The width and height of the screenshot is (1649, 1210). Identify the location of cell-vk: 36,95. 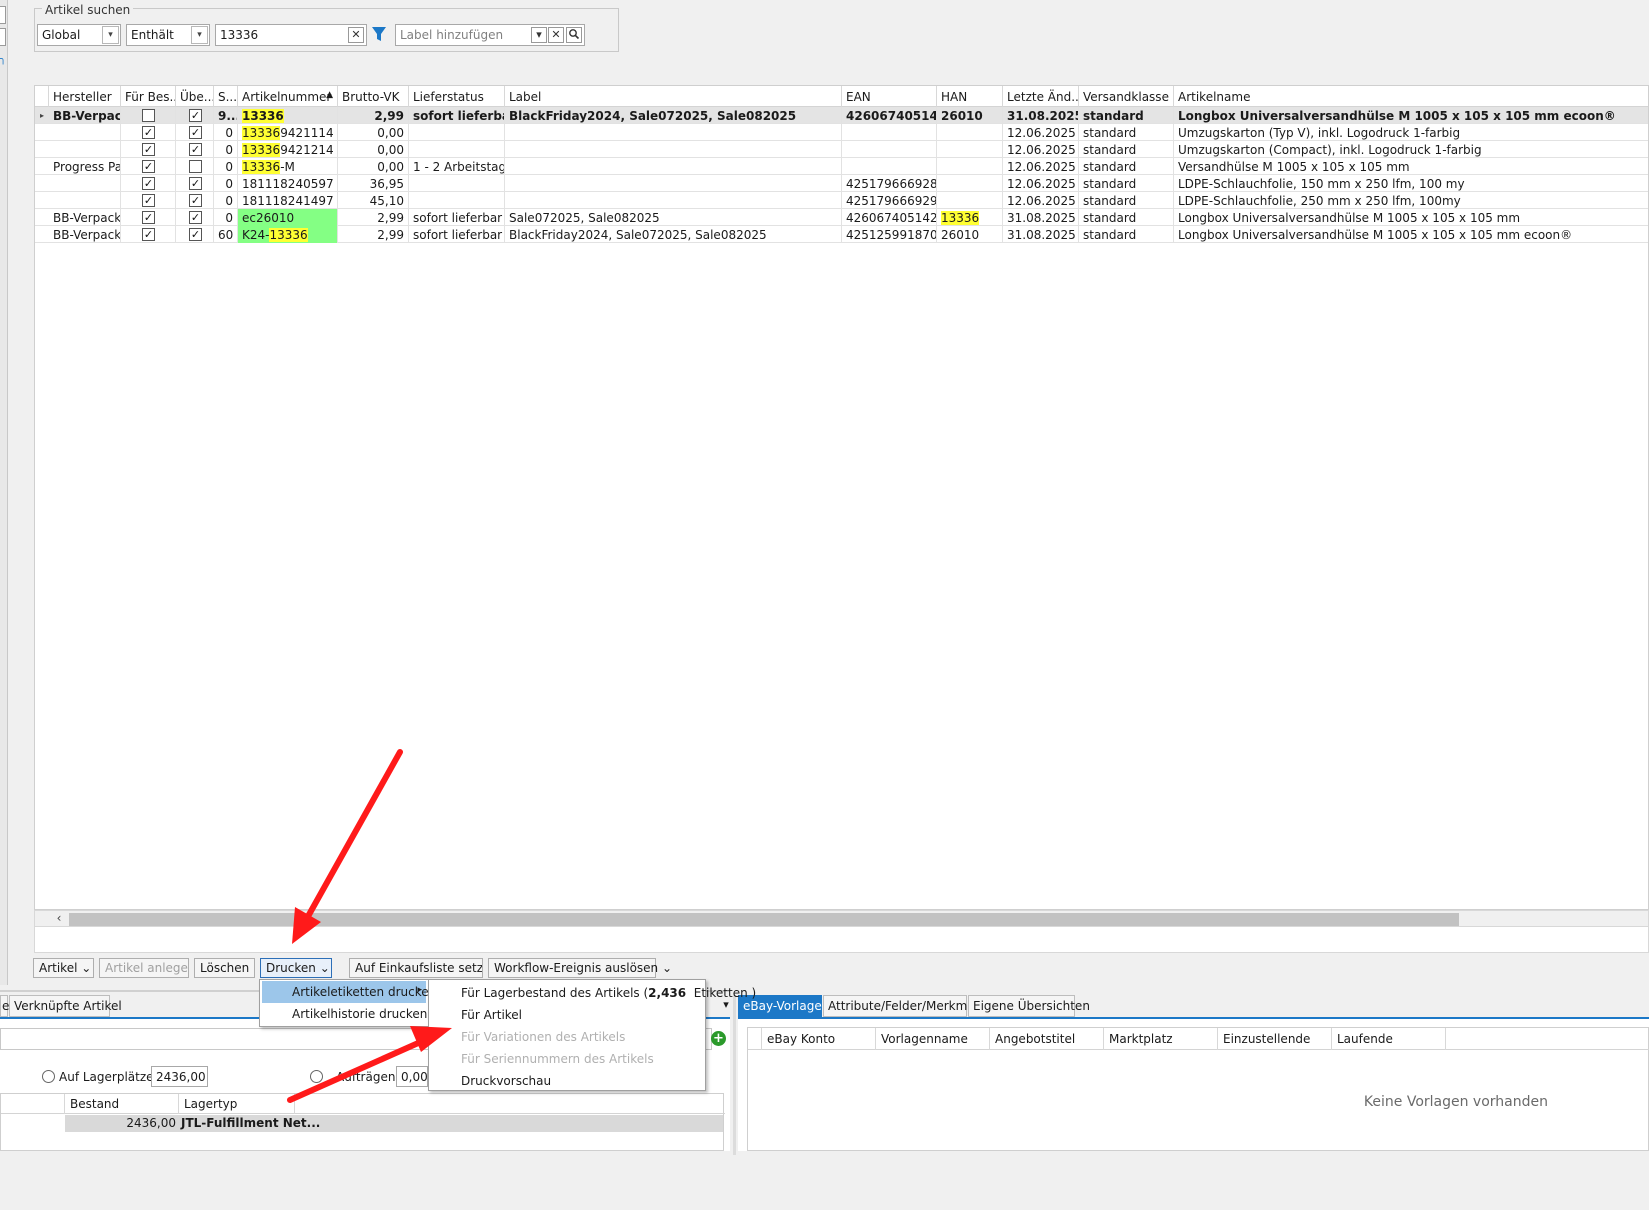
(373, 183).